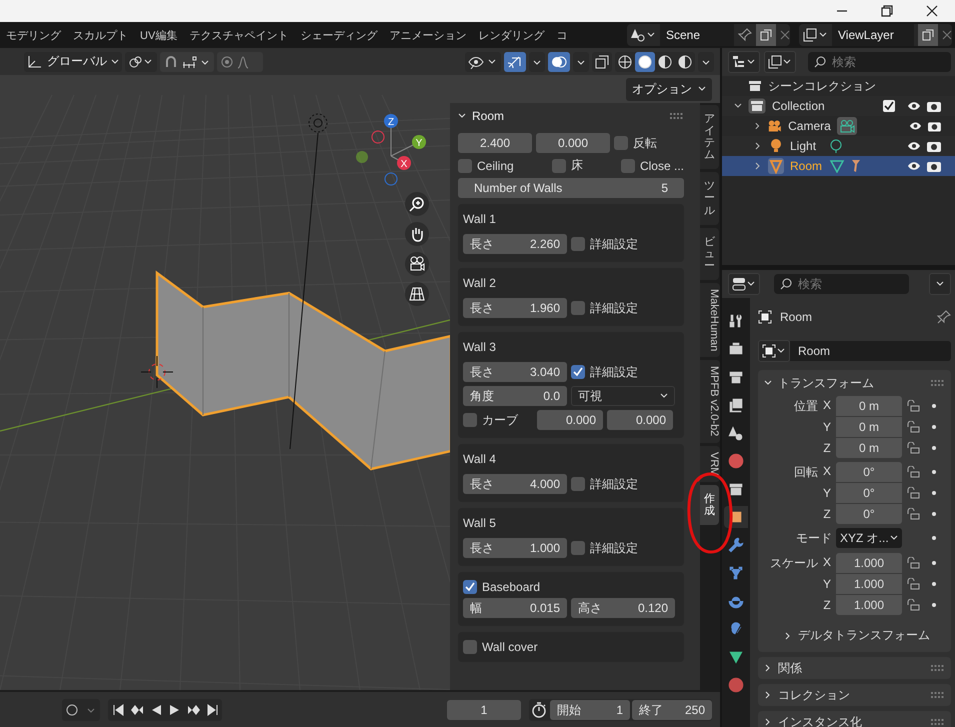 This screenshot has width=955, height=727. I want to click on walls-count-field: Number of Walls 5, so click(571, 188).